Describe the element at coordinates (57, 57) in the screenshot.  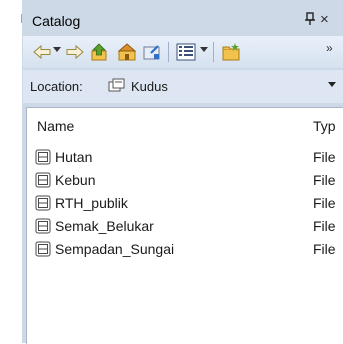
I see `back-dropdown-icon` at that location.